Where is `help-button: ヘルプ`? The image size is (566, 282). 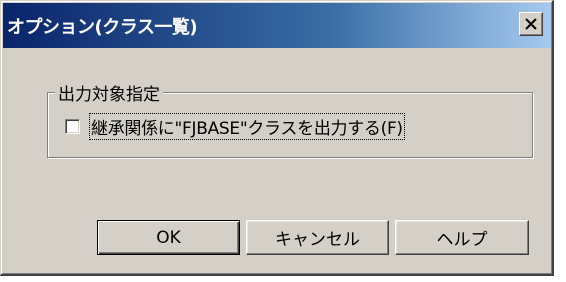
help-button: ヘルプ is located at coordinates (462, 237).